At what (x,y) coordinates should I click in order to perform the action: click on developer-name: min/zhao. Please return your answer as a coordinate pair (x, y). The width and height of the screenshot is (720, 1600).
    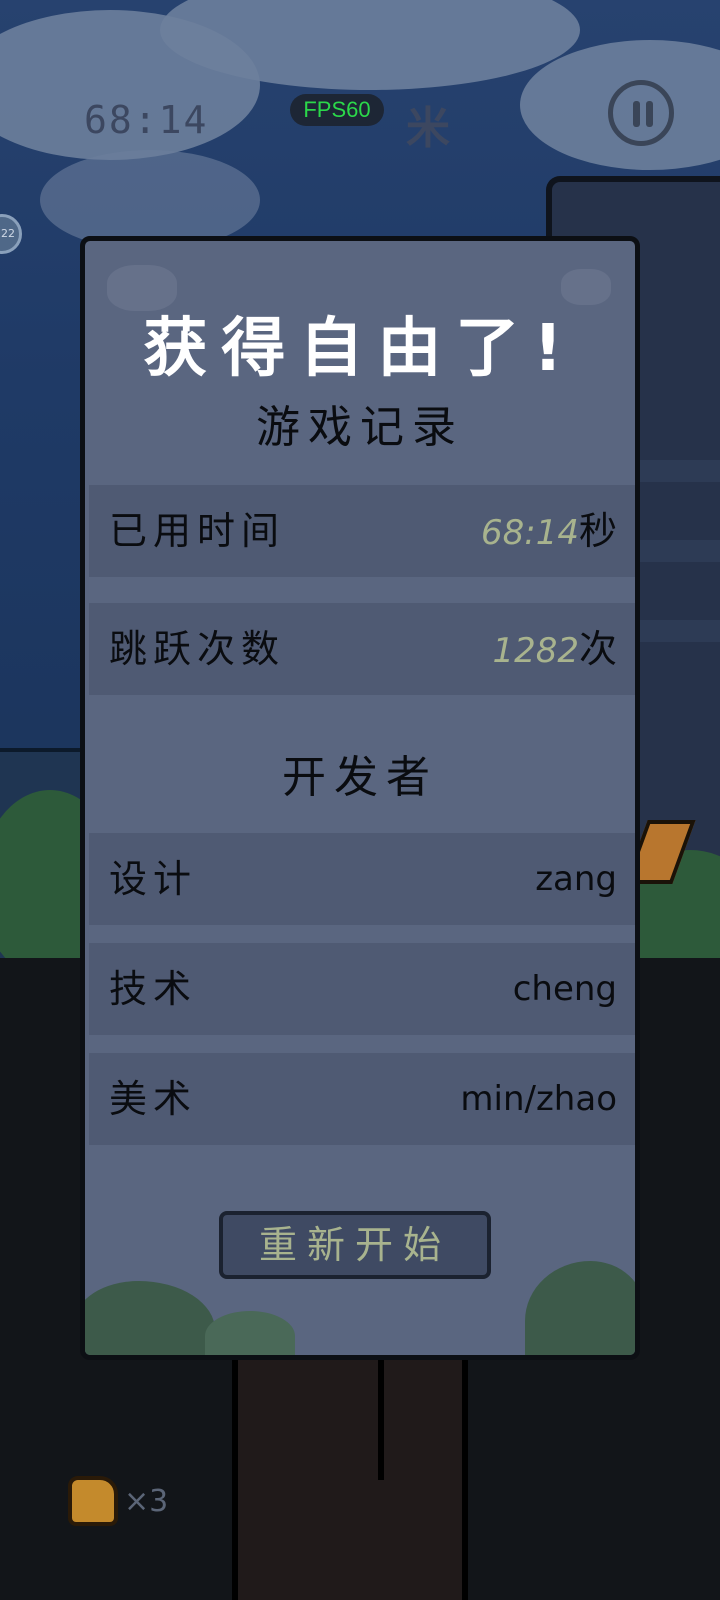
    Looking at the image, I should click on (538, 1099).